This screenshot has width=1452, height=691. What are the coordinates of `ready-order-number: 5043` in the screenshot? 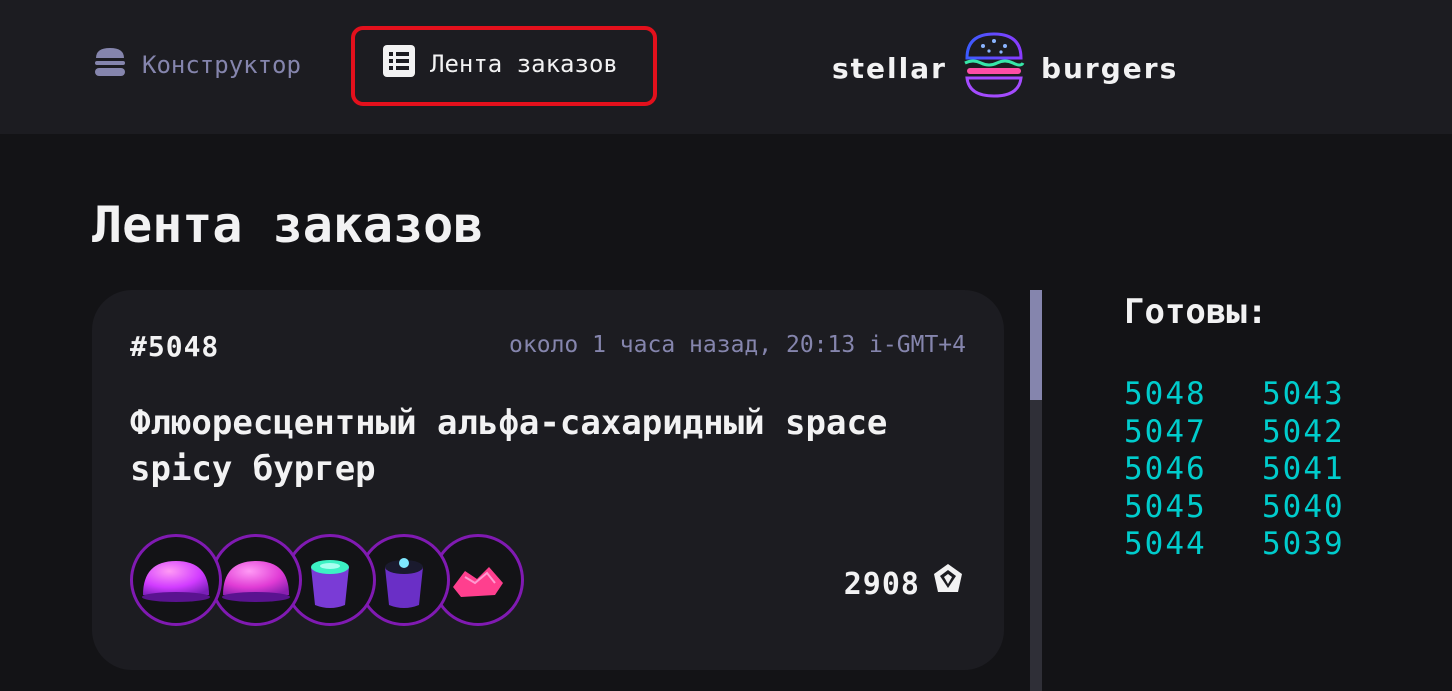 It's located at (1303, 395).